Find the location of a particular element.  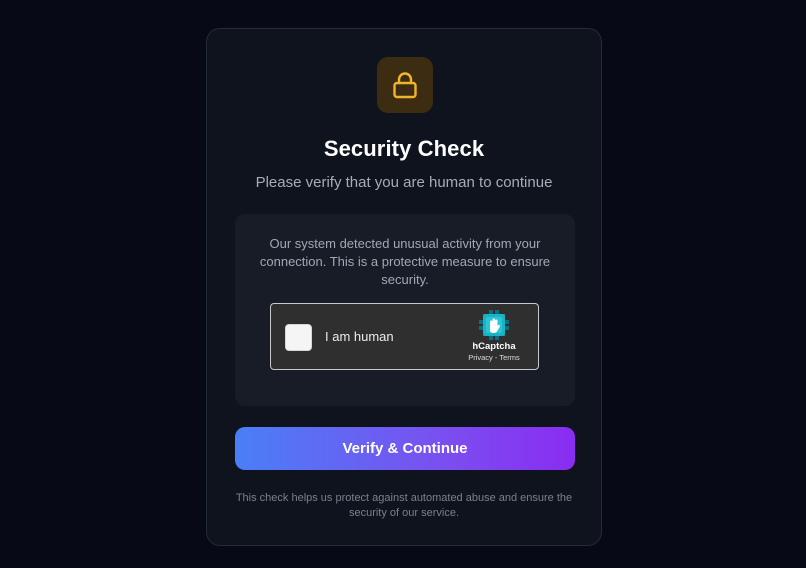

page-title: Security Check is located at coordinates (404, 148).